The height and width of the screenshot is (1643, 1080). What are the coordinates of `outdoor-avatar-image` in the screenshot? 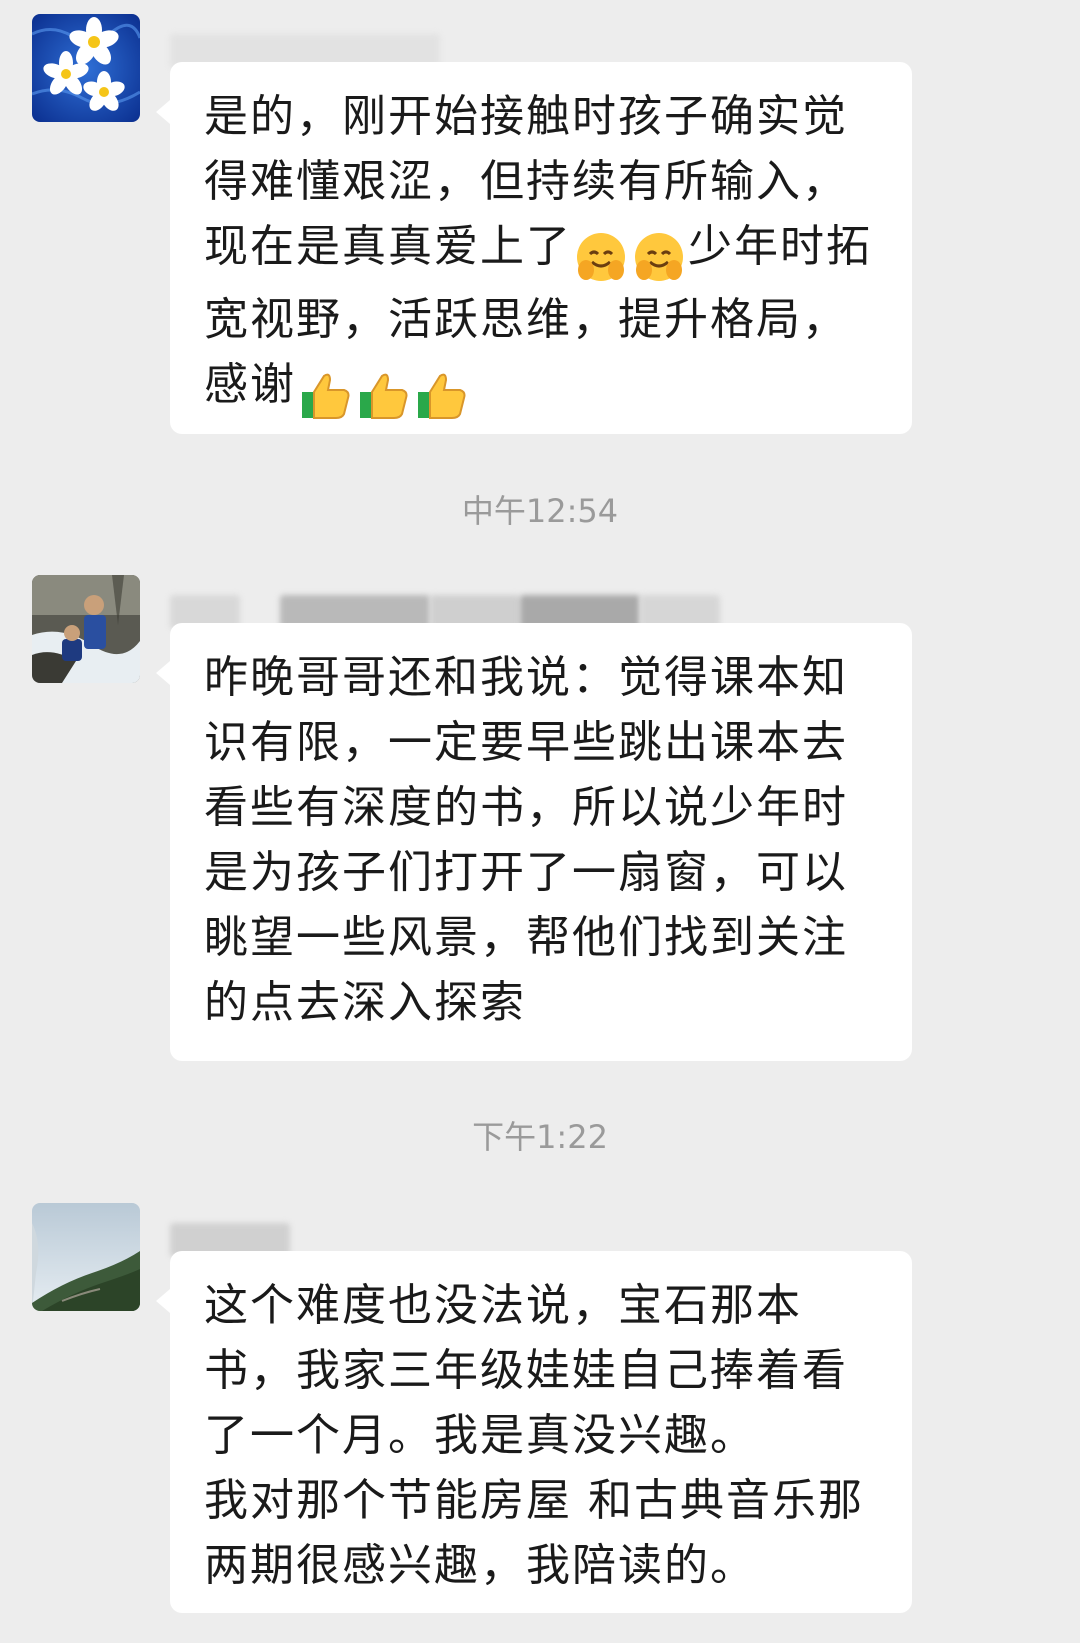 It's located at (86, 629).